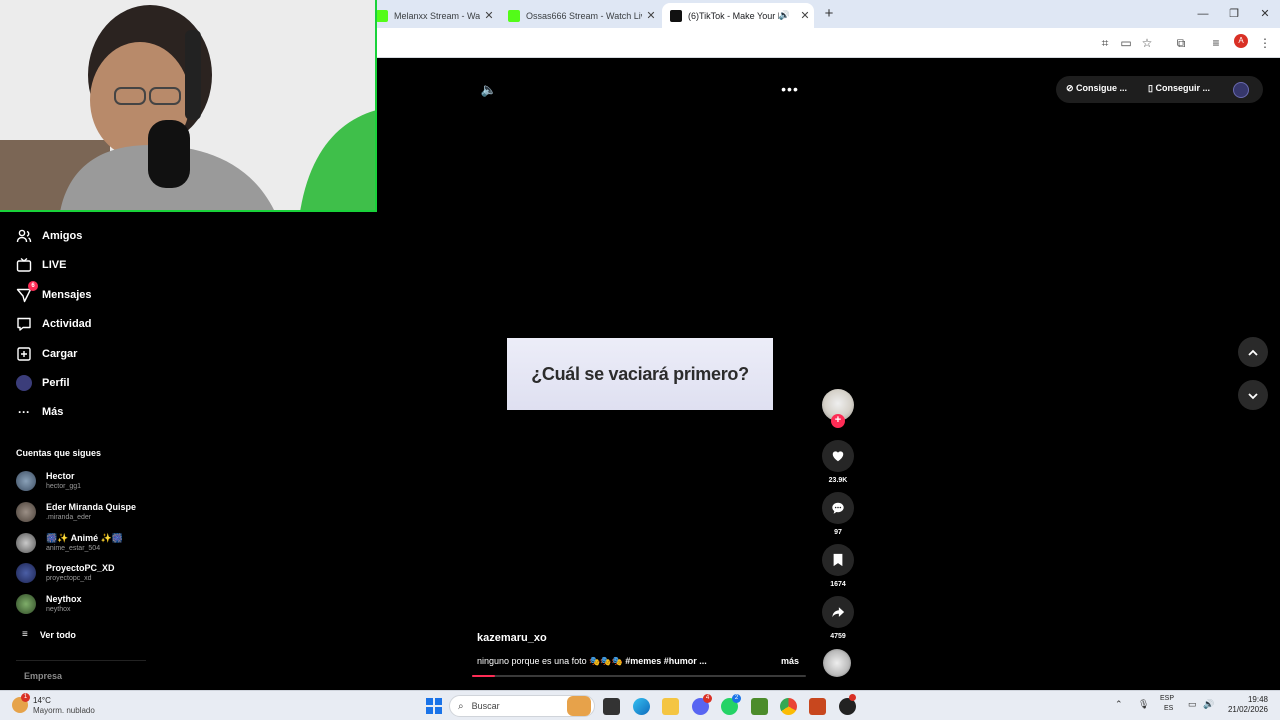  I want to click on recording-indicator-icon, so click(852, 697).